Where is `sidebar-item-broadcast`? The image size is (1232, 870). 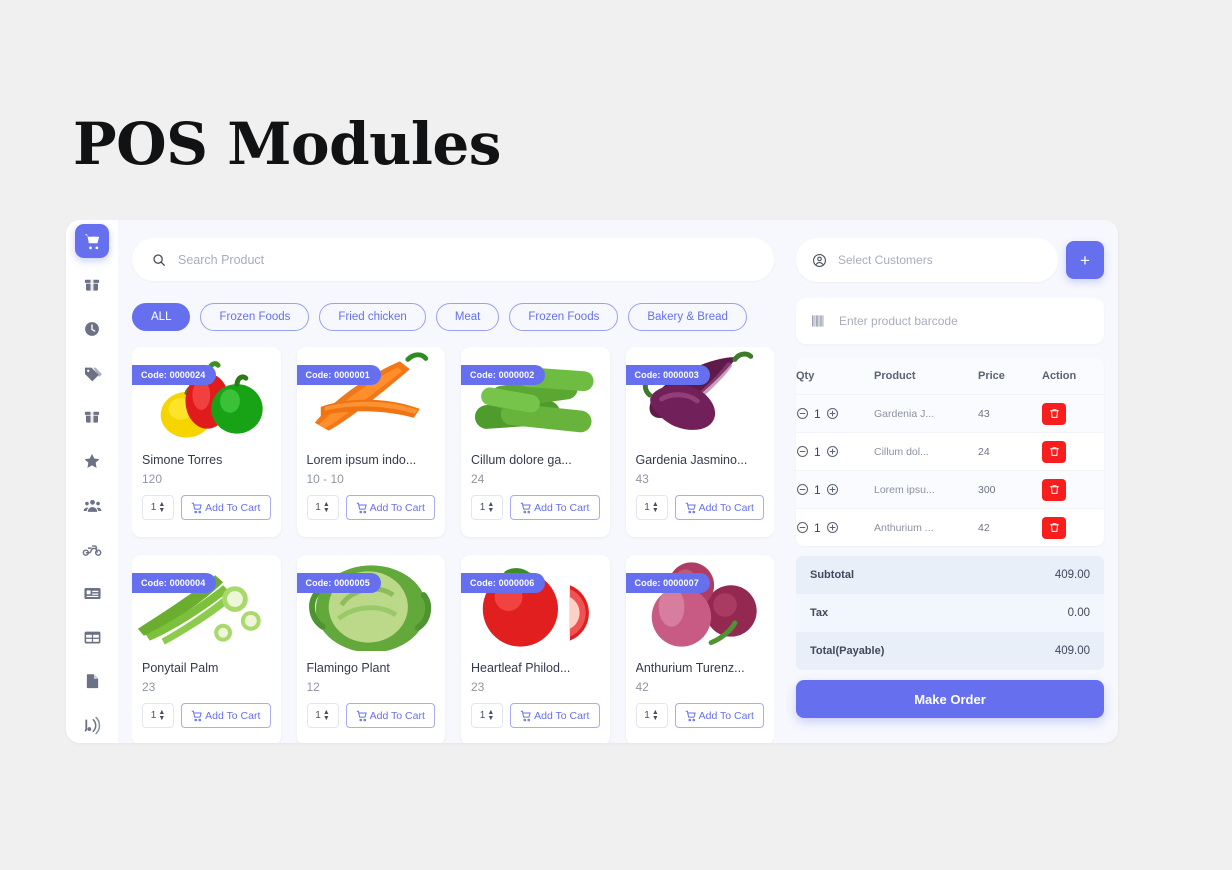 sidebar-item-broadcast is located at coordinates (92, 725).